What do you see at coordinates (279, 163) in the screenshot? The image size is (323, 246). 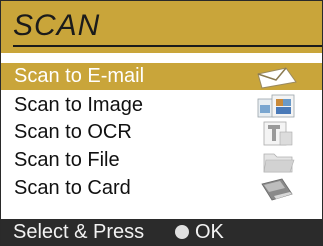 I see `folder-icon` at bounding box center [279, 163].